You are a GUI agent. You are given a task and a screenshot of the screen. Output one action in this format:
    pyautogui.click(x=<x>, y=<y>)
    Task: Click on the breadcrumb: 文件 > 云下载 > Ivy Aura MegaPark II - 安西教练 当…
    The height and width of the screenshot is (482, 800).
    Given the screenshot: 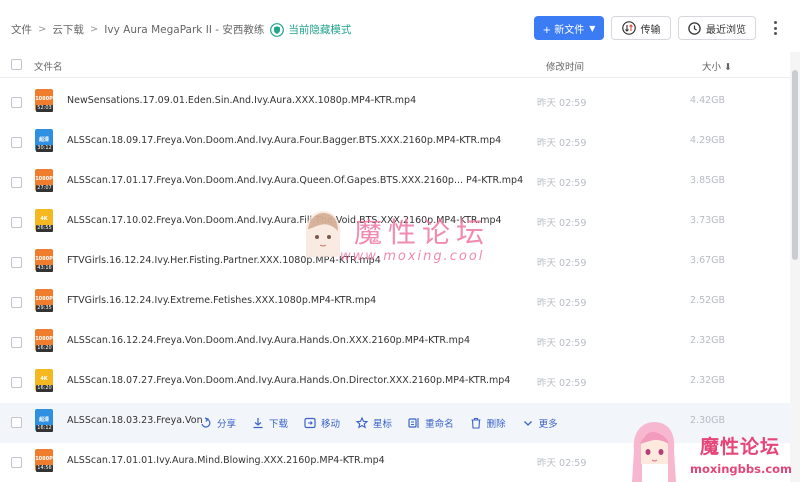 What is the action you would take?
    pyautogui.click(x=181, y=29)
    